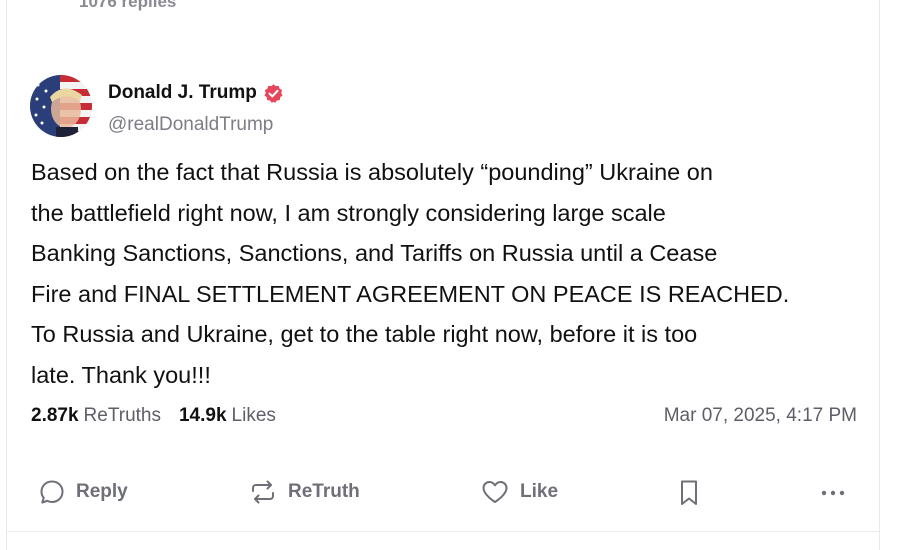  What do you see at coordinates (55, 415) in the screenshot?
I see `retruths-count: 2.87k` at bounding box center [55, 415].